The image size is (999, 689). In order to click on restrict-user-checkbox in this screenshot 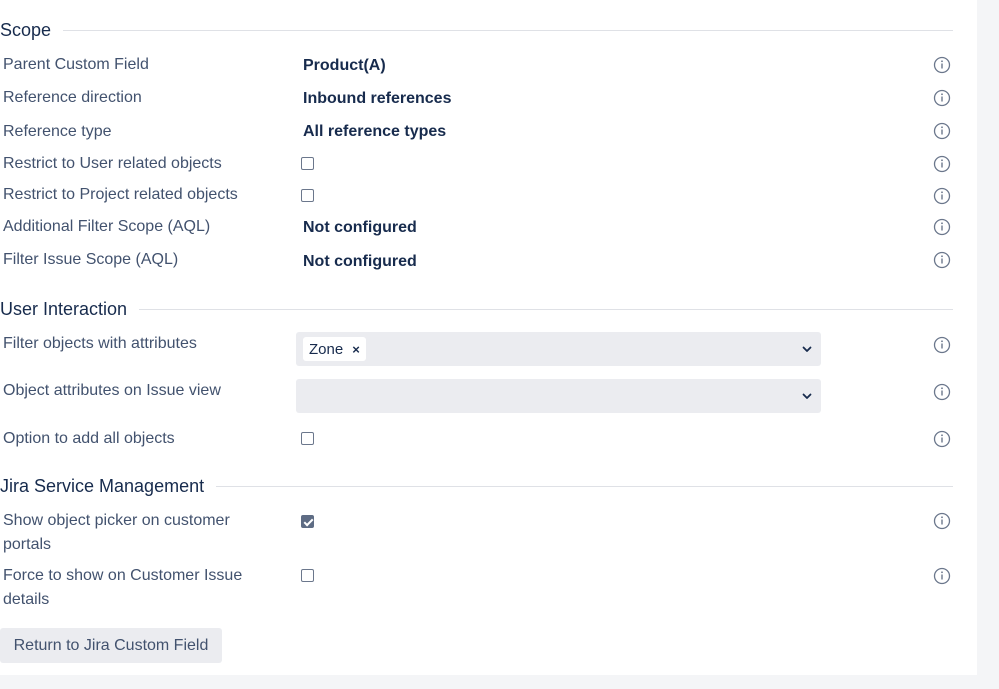, I will do `click(307, 163)`.